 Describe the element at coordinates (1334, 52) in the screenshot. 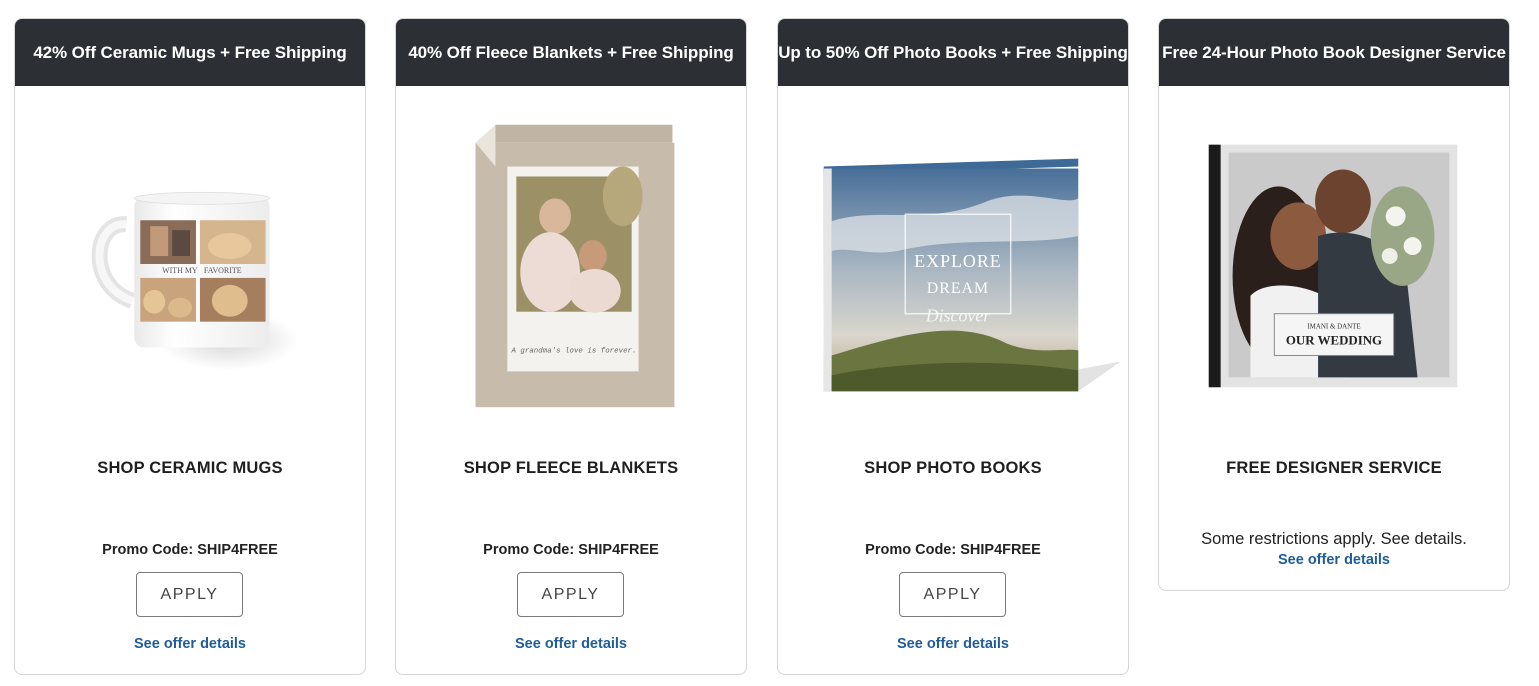

I see `card-header: Free 24-Hour Photo Book Designer Service` at that location.